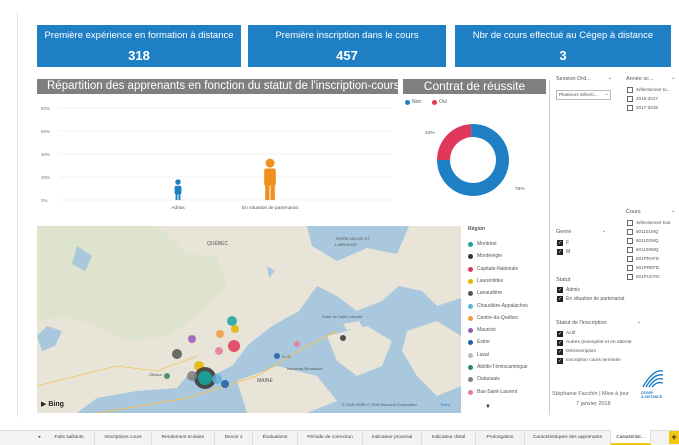 The width and height of the screenshot is (679, 445). What do you see at coordinates (581, 323) in the screenshot?
I see `statut-inscription-filter-label: Statut de l'inscription` at bounding box center [581, 323].